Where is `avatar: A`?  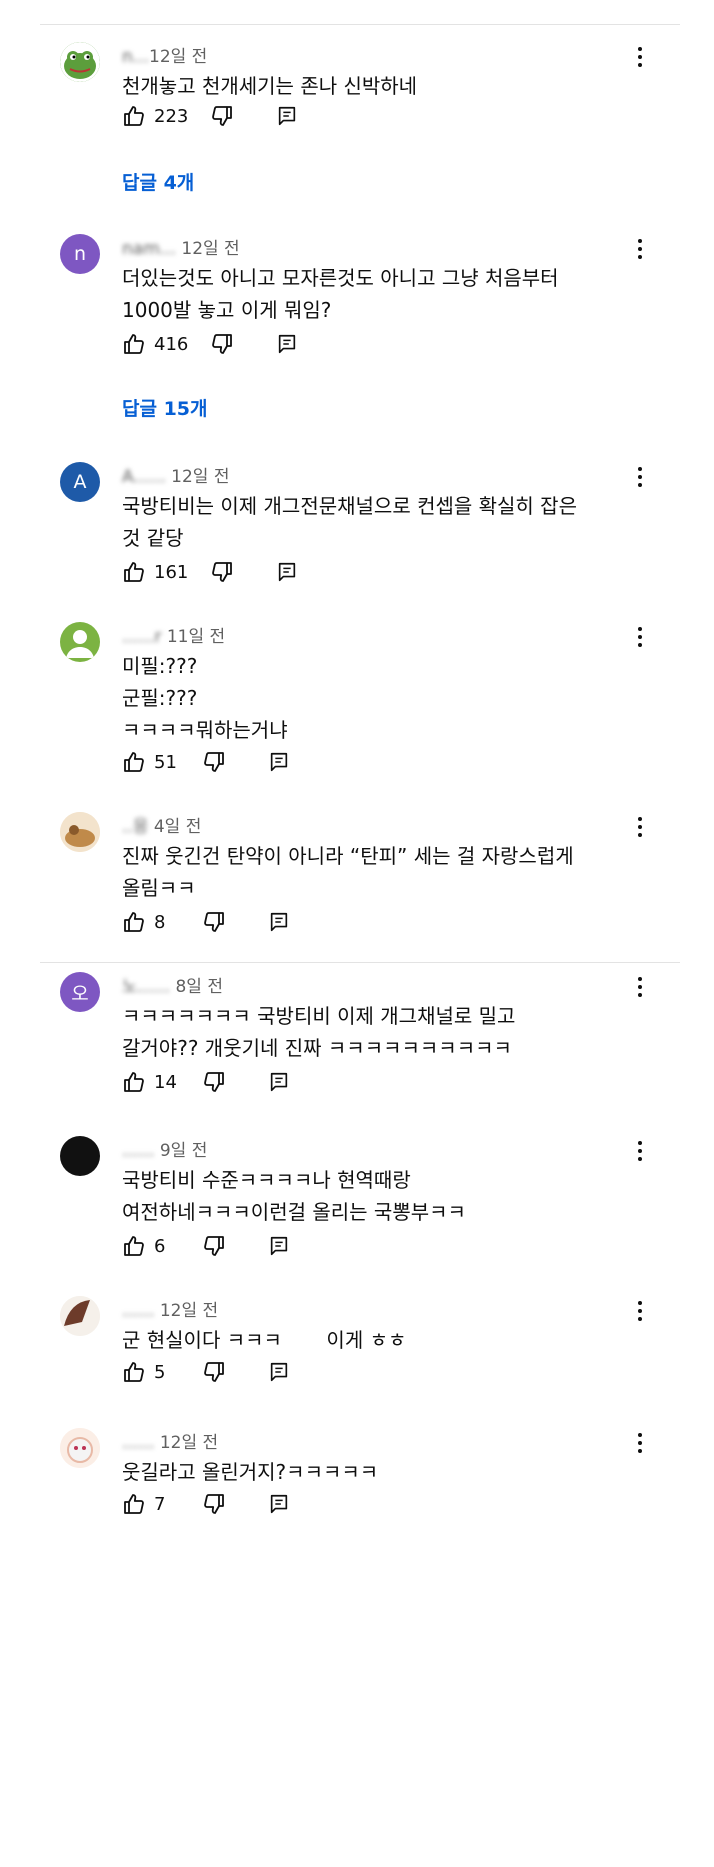
avatar: A is located at coordinates (80, 482).